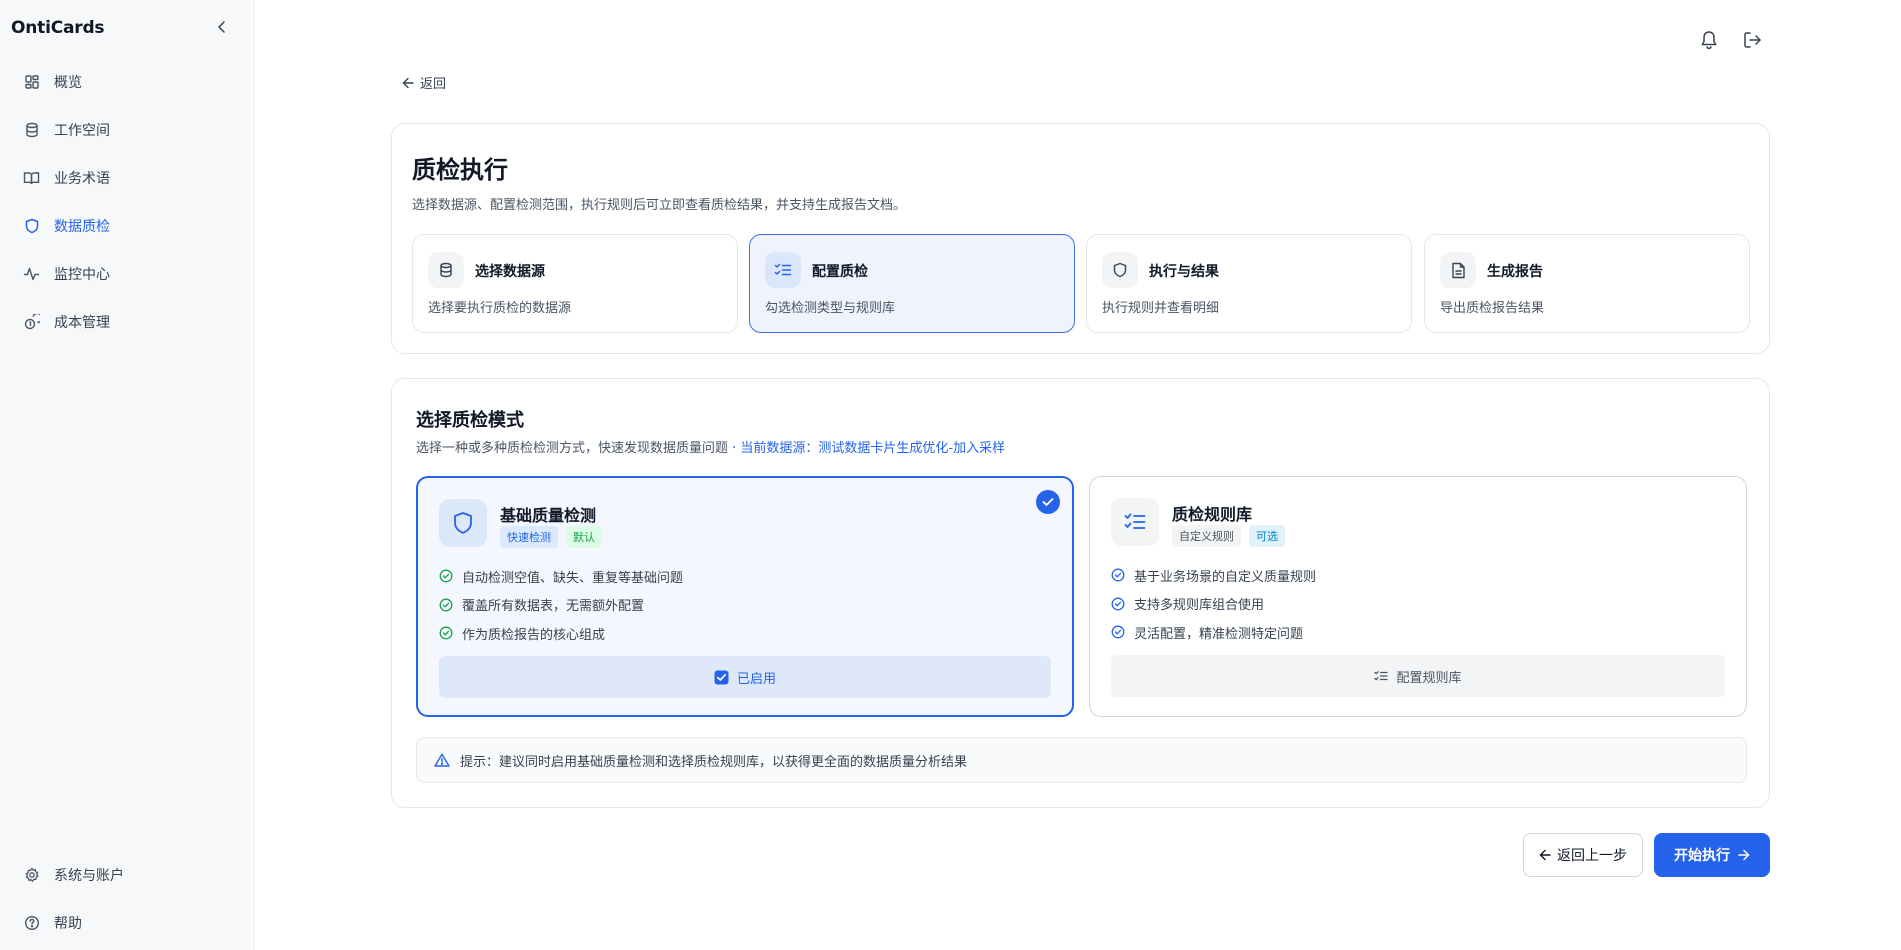  What do you see at coordinates (572, 448) in the screenshot?
I see `section-description-text: 选择一种或多种质检检测方式，快速发现数据质量问题` at bounding box center [572, 448].